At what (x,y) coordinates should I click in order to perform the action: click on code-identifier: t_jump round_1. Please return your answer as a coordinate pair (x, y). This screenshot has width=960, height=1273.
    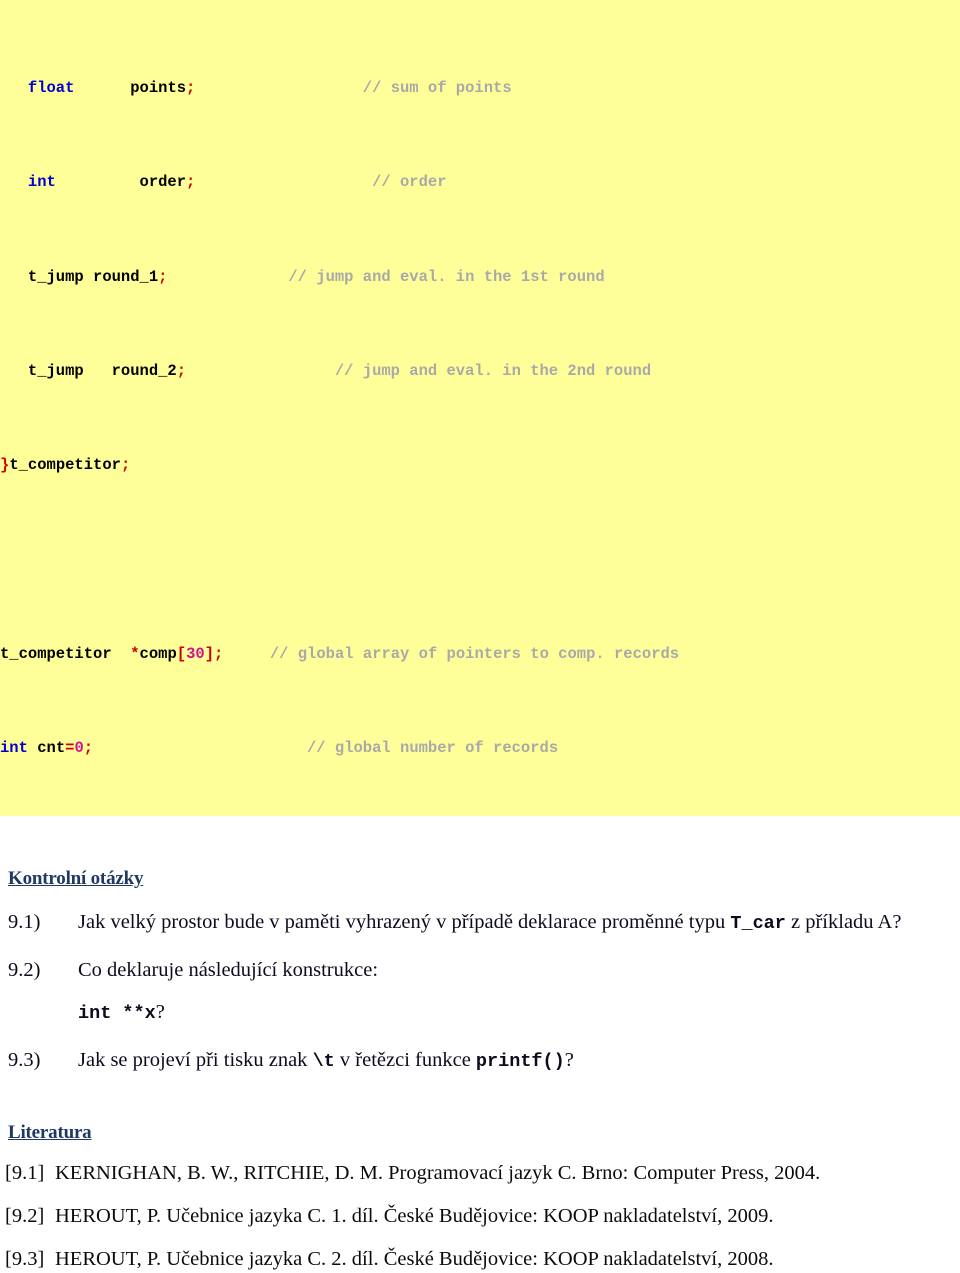
    Looking at the image, I should click on (93, 276).